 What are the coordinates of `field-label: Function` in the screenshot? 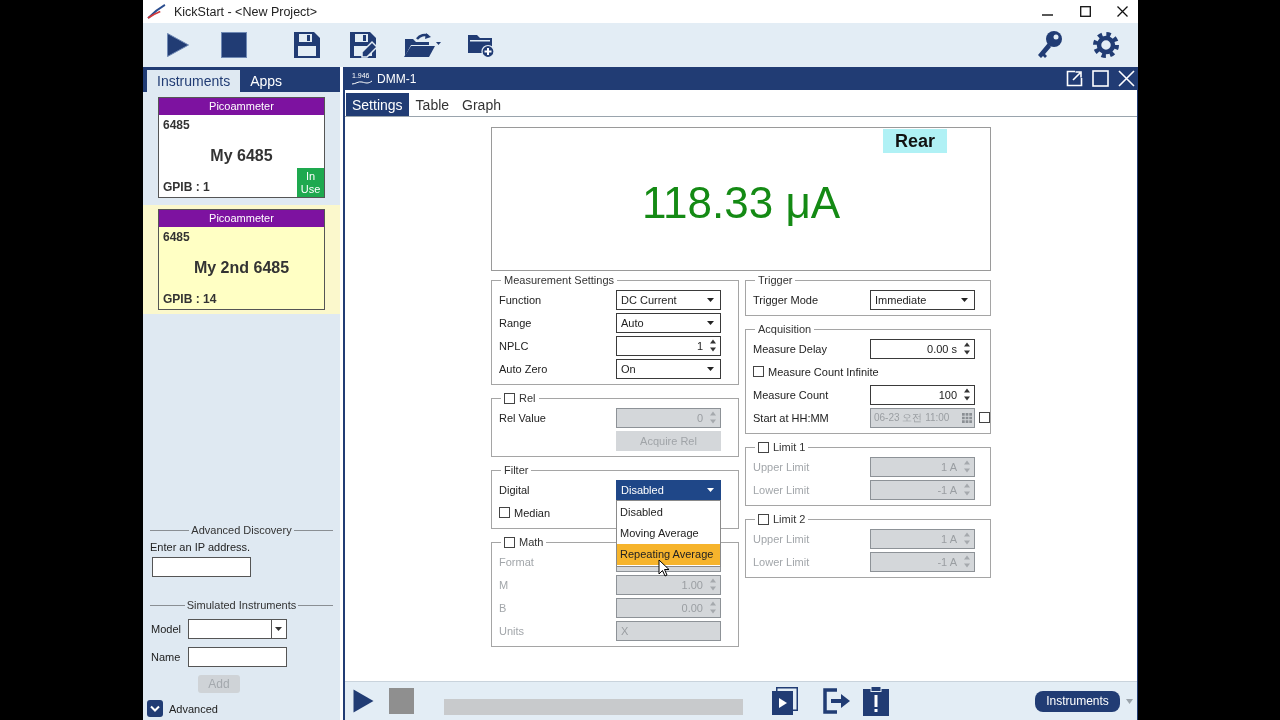 It's located at (521, 299).